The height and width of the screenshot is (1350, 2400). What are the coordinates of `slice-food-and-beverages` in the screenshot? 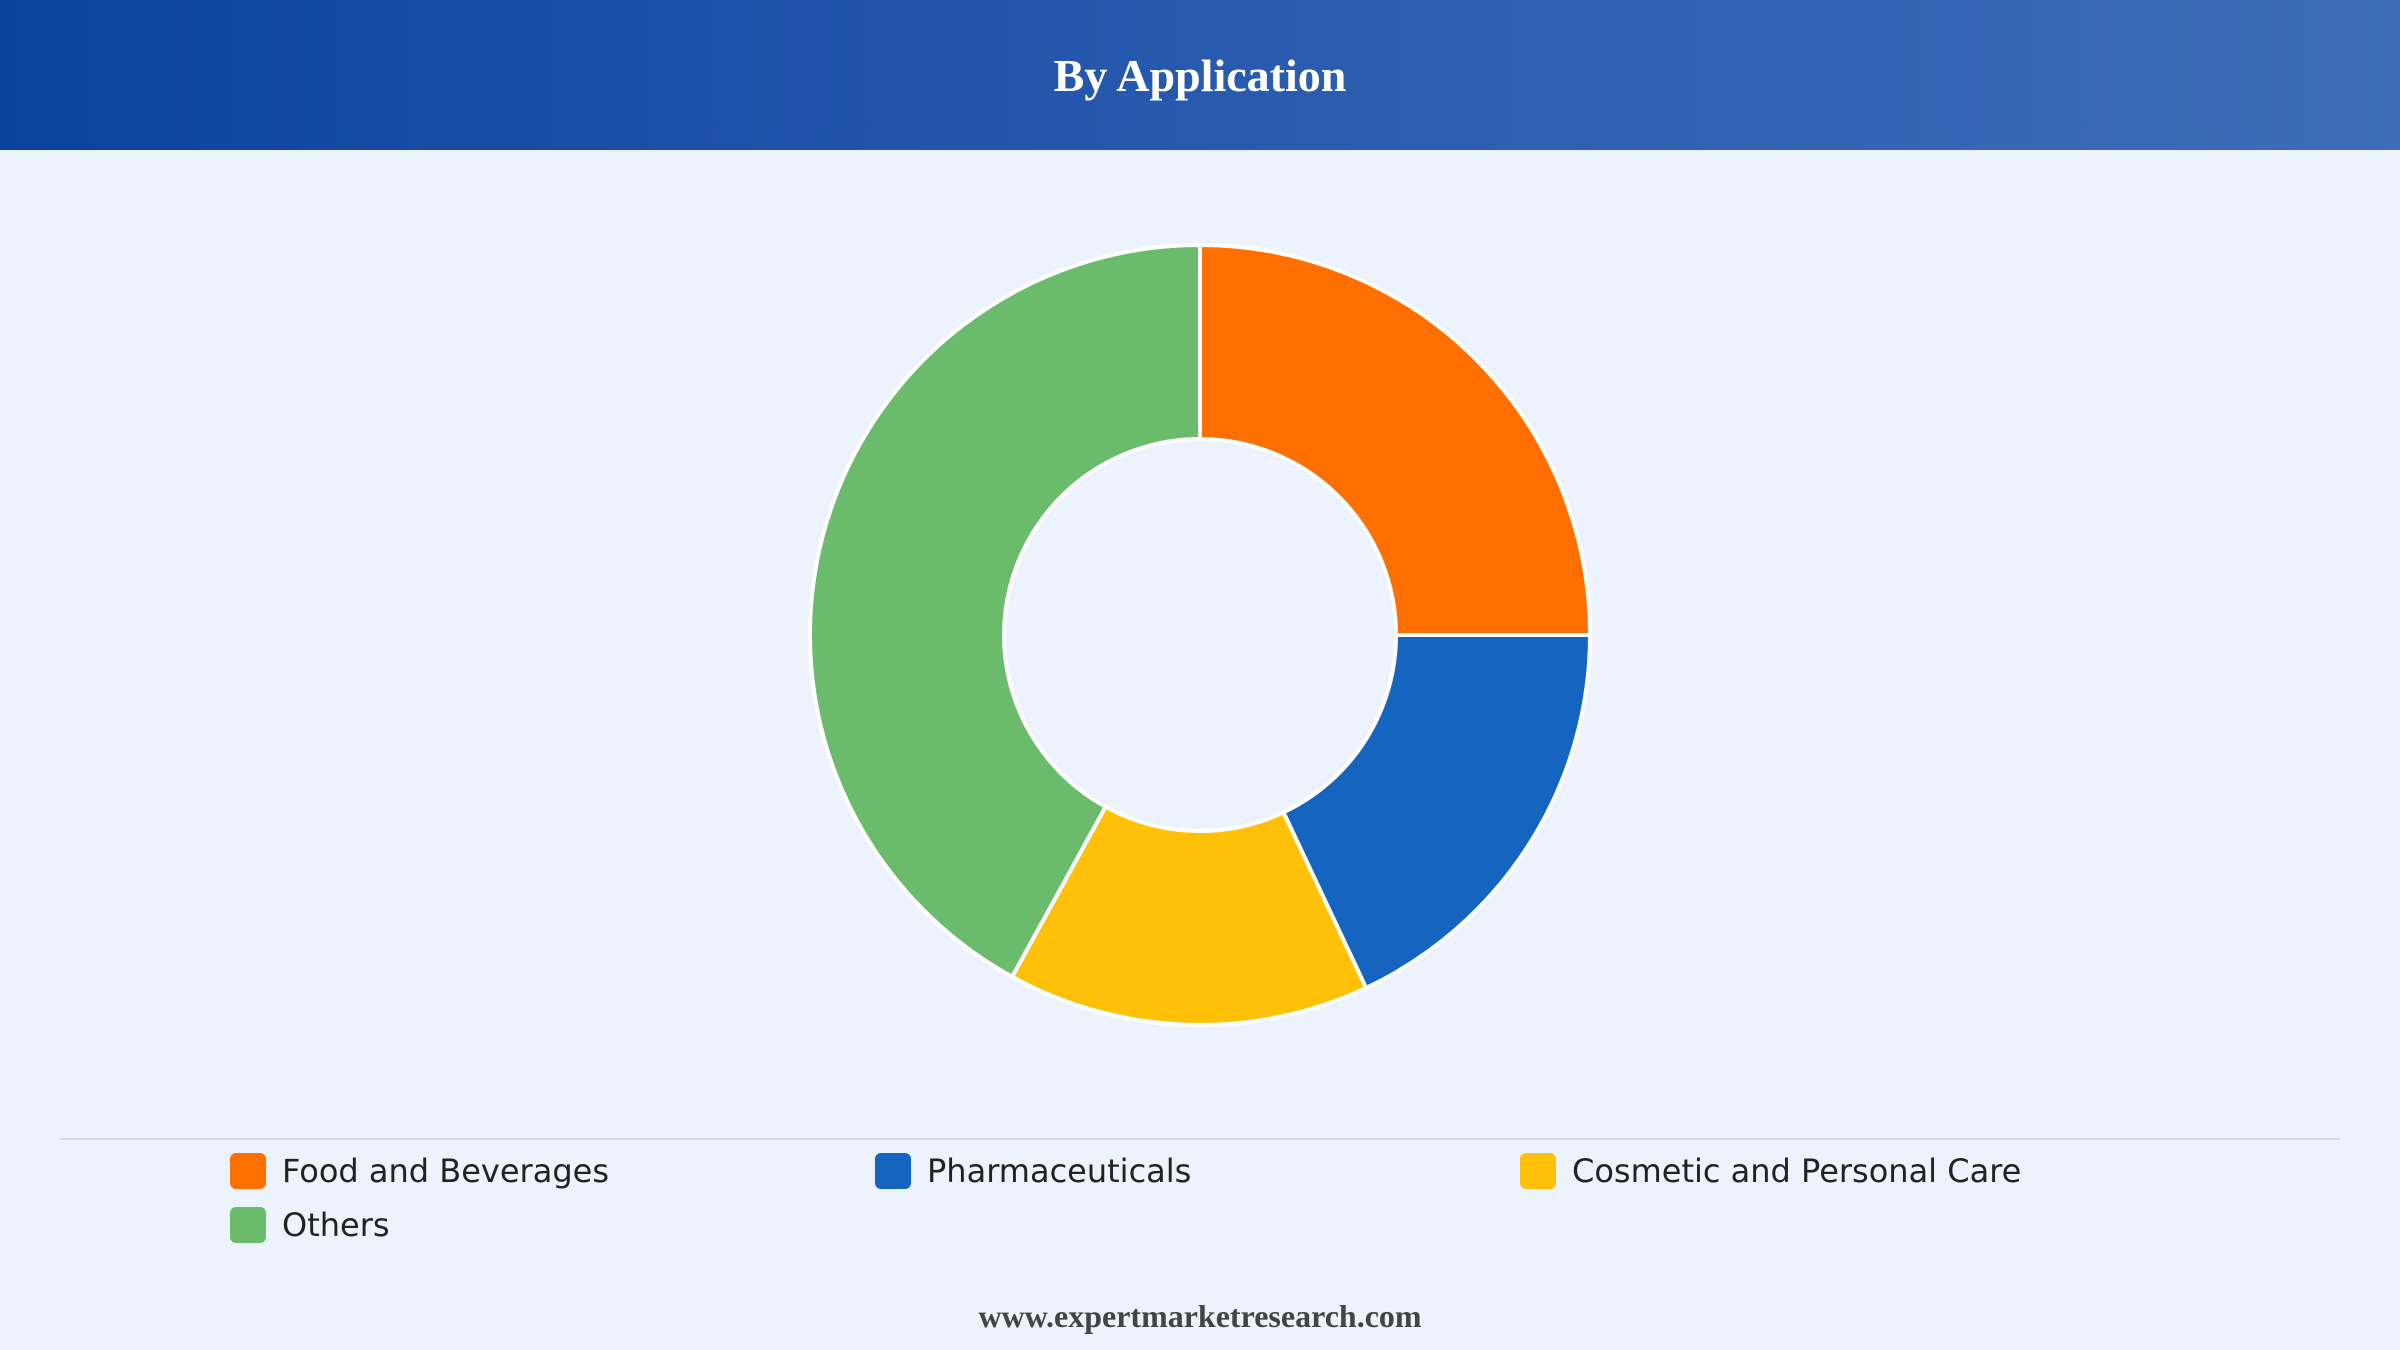 It's located at (1395, 439).